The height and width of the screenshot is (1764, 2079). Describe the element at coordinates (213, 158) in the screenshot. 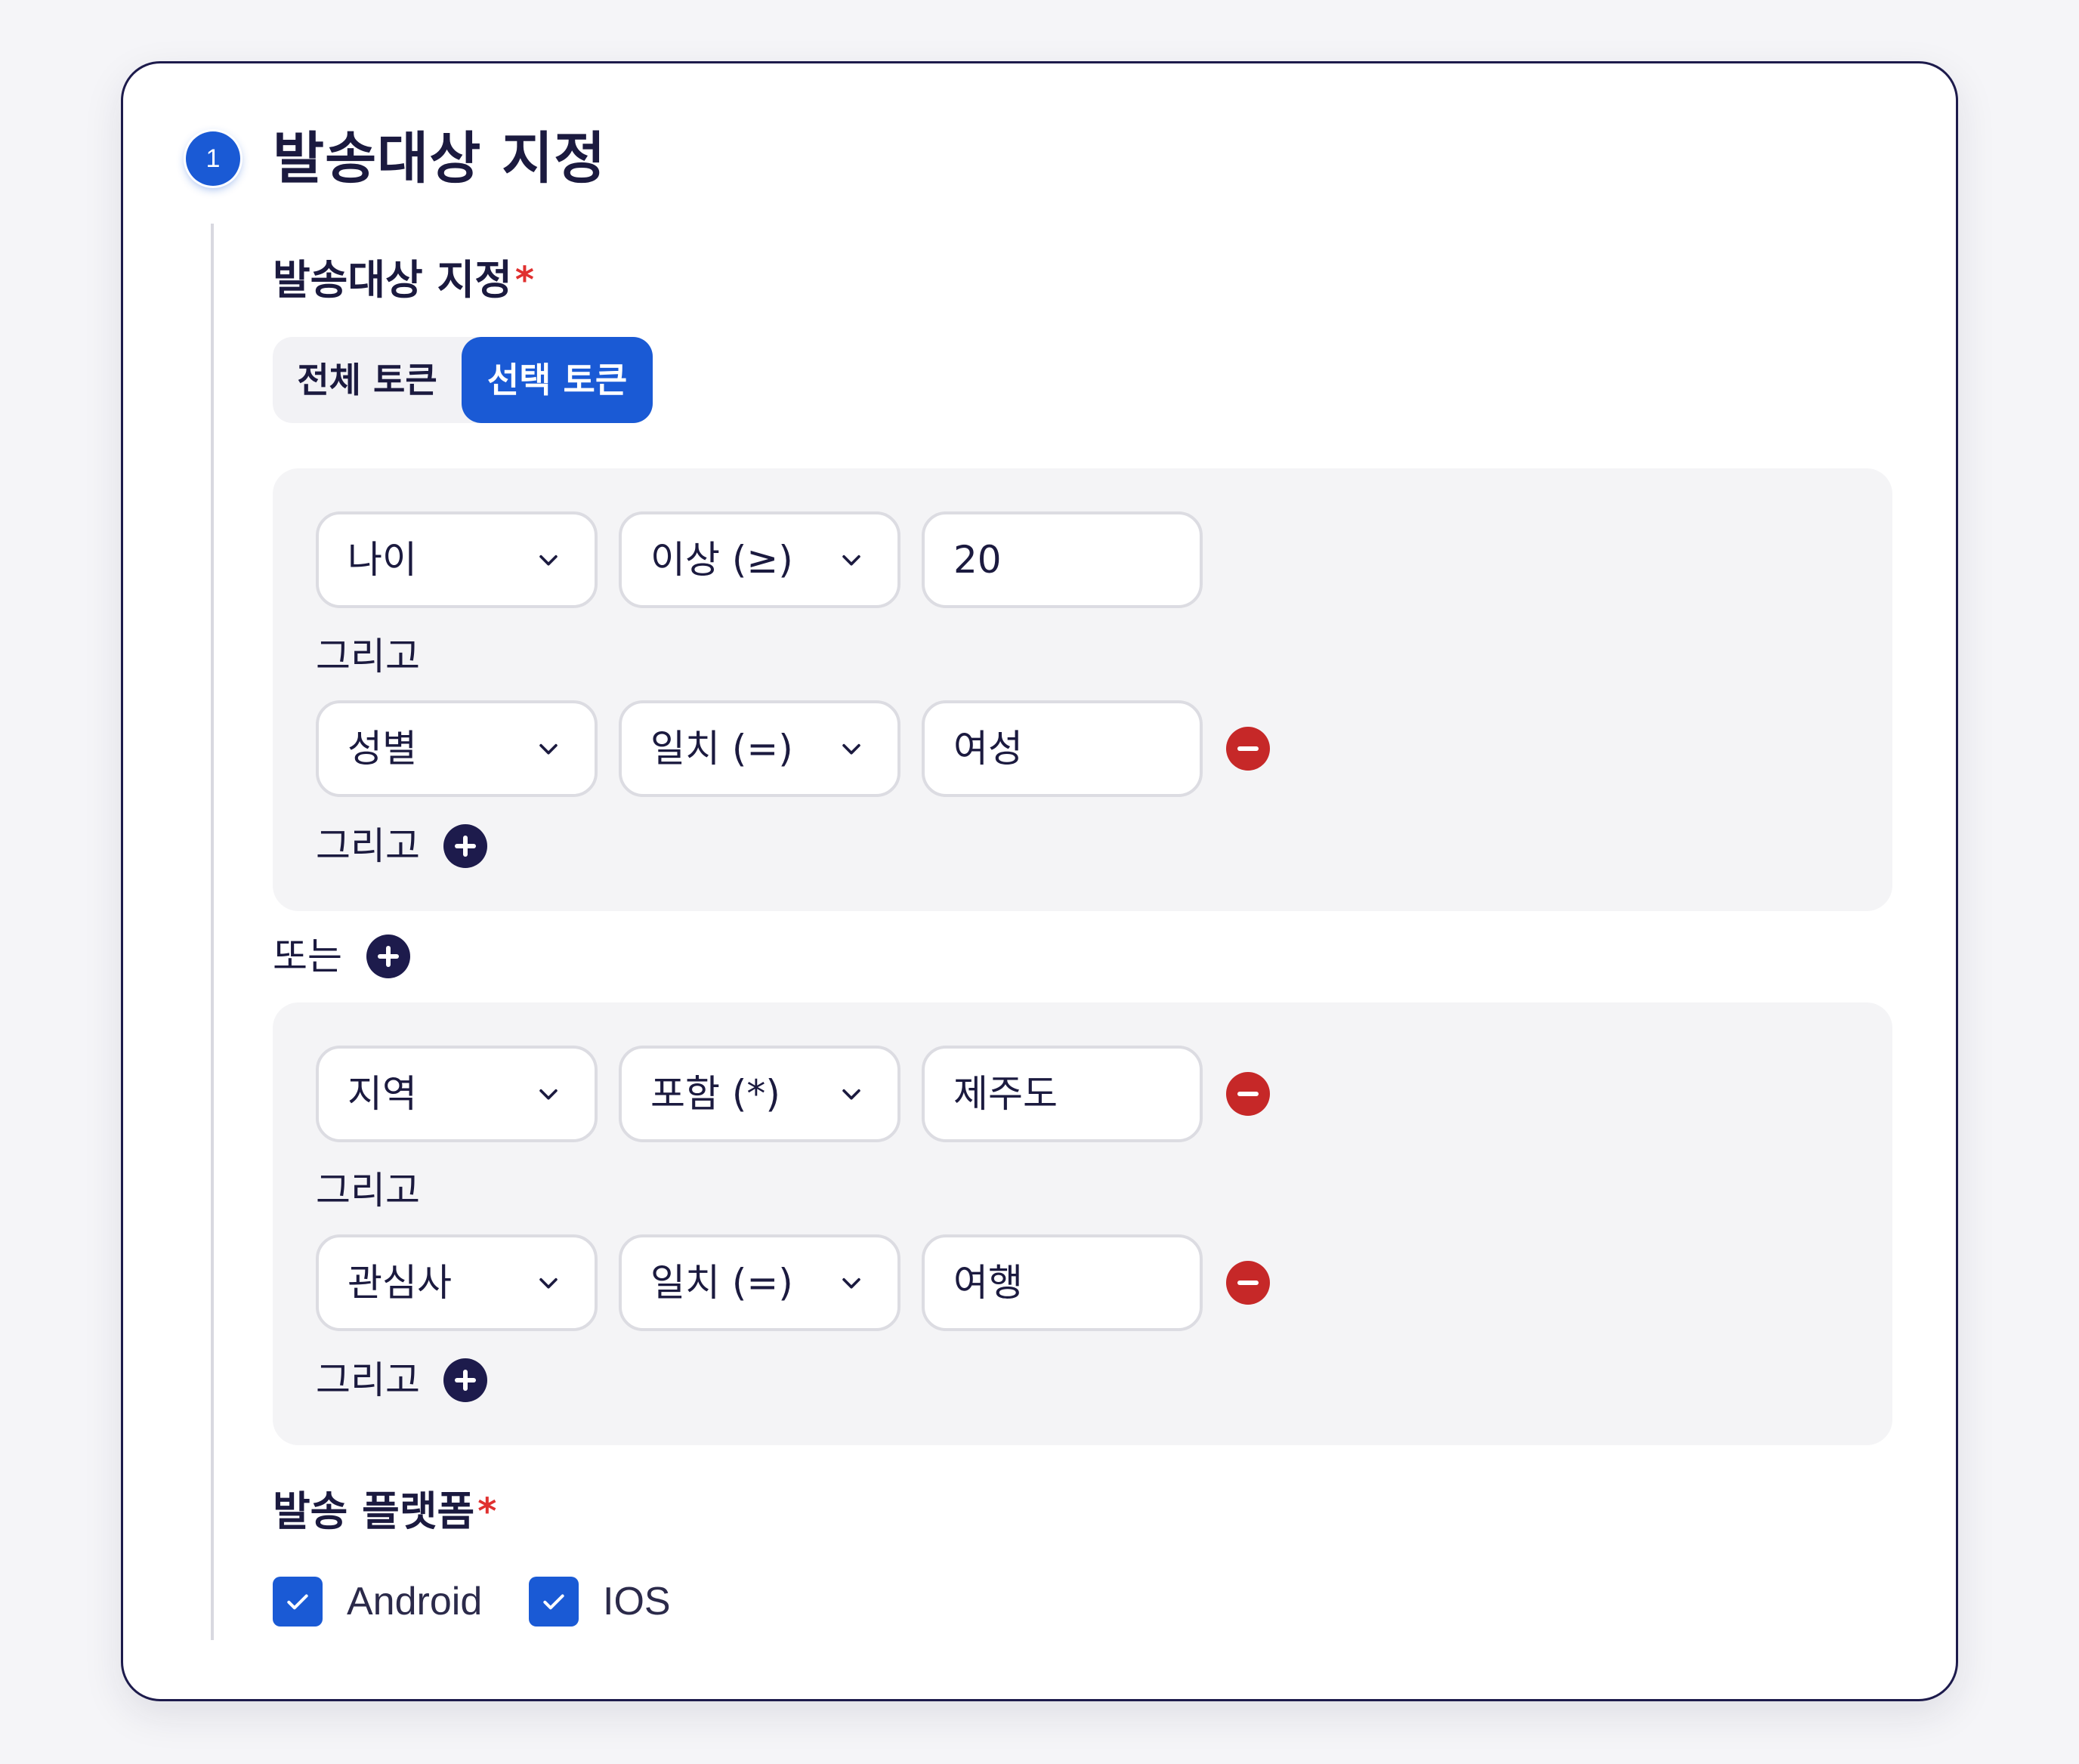

I see `step-number-badge: 1` at that location.